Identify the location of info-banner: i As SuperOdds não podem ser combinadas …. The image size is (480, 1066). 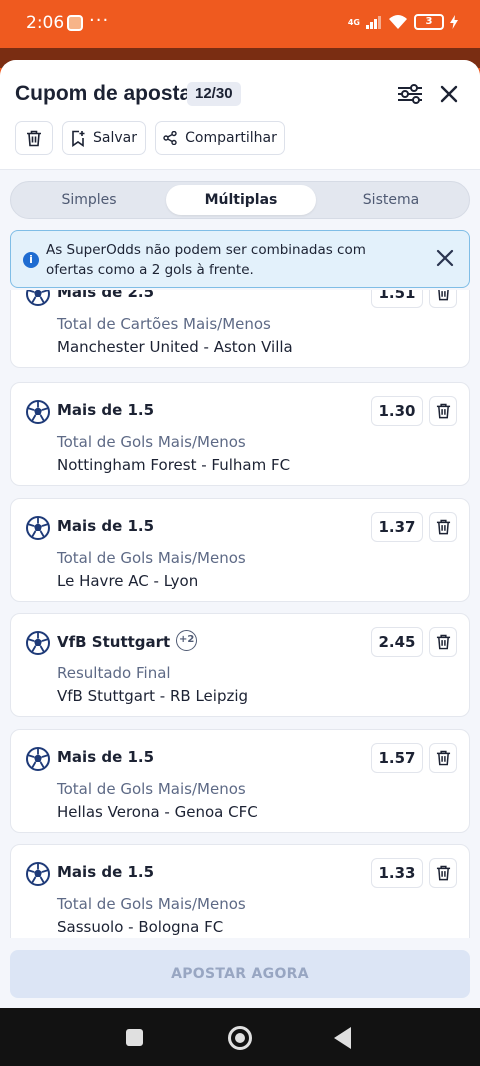
(240, 259).